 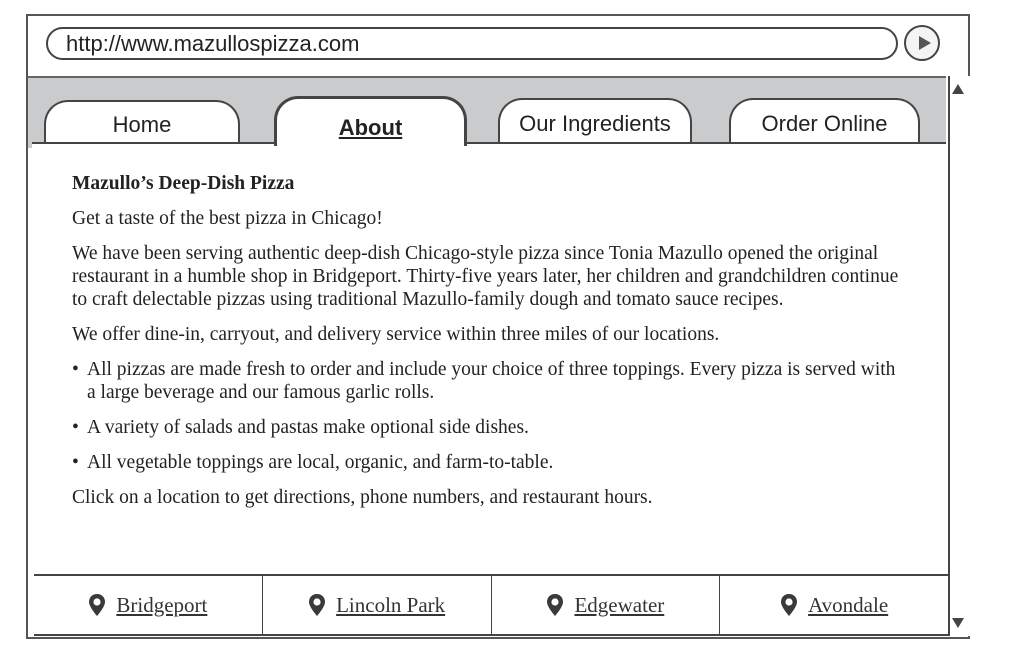 What do you see at coordinates (959, 356) in the screenshot?
I see `vertical-scrollbar` at bounding box center [959, 356].